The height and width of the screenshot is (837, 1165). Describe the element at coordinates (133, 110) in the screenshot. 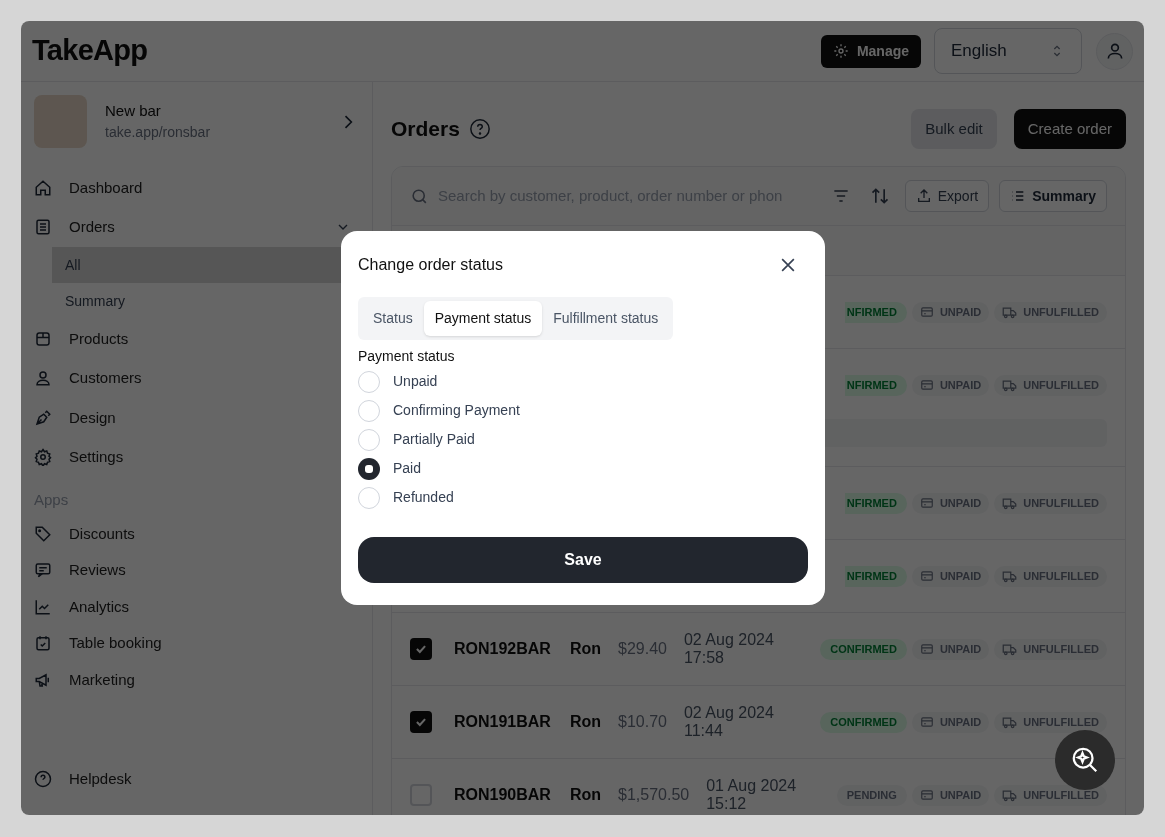

I see `store-name: New bar` at that location.